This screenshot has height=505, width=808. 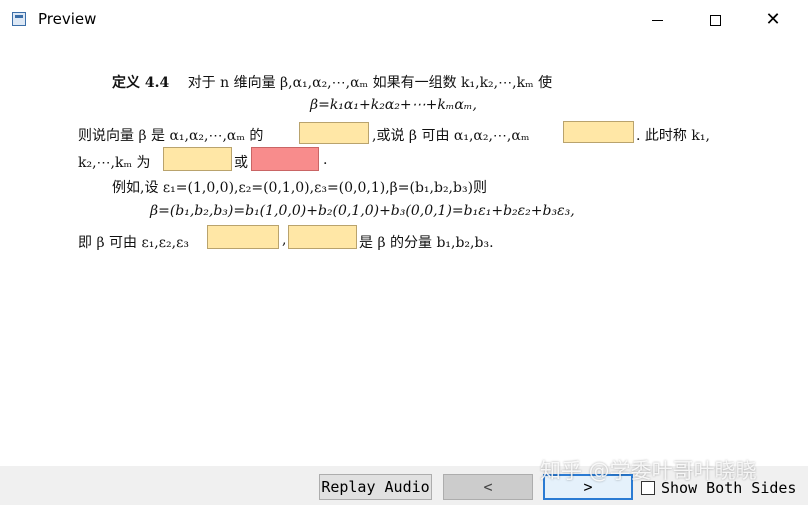 What do you see at coordinates (648, 471) in the screenshot?
I see `watermark: 知乎 @学委叶哥叶晓晓` at bounding box center [648, 471].